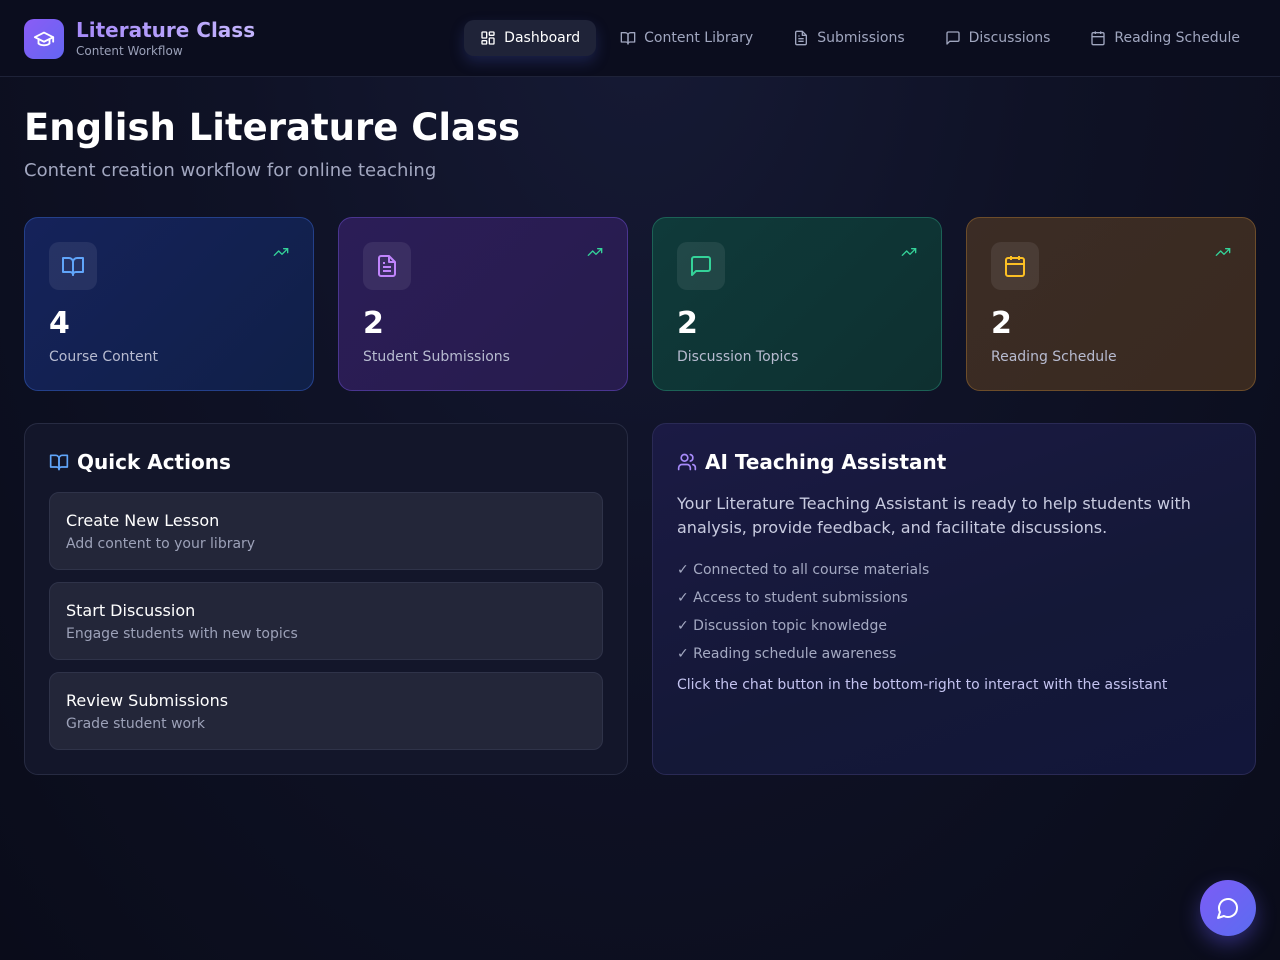 This screenshot has height=960, width=1280. What do you see at coordinates (143, 520) in the screenshot?
I see `action-title: Create New Lesson` at bounding box center [143, 520].